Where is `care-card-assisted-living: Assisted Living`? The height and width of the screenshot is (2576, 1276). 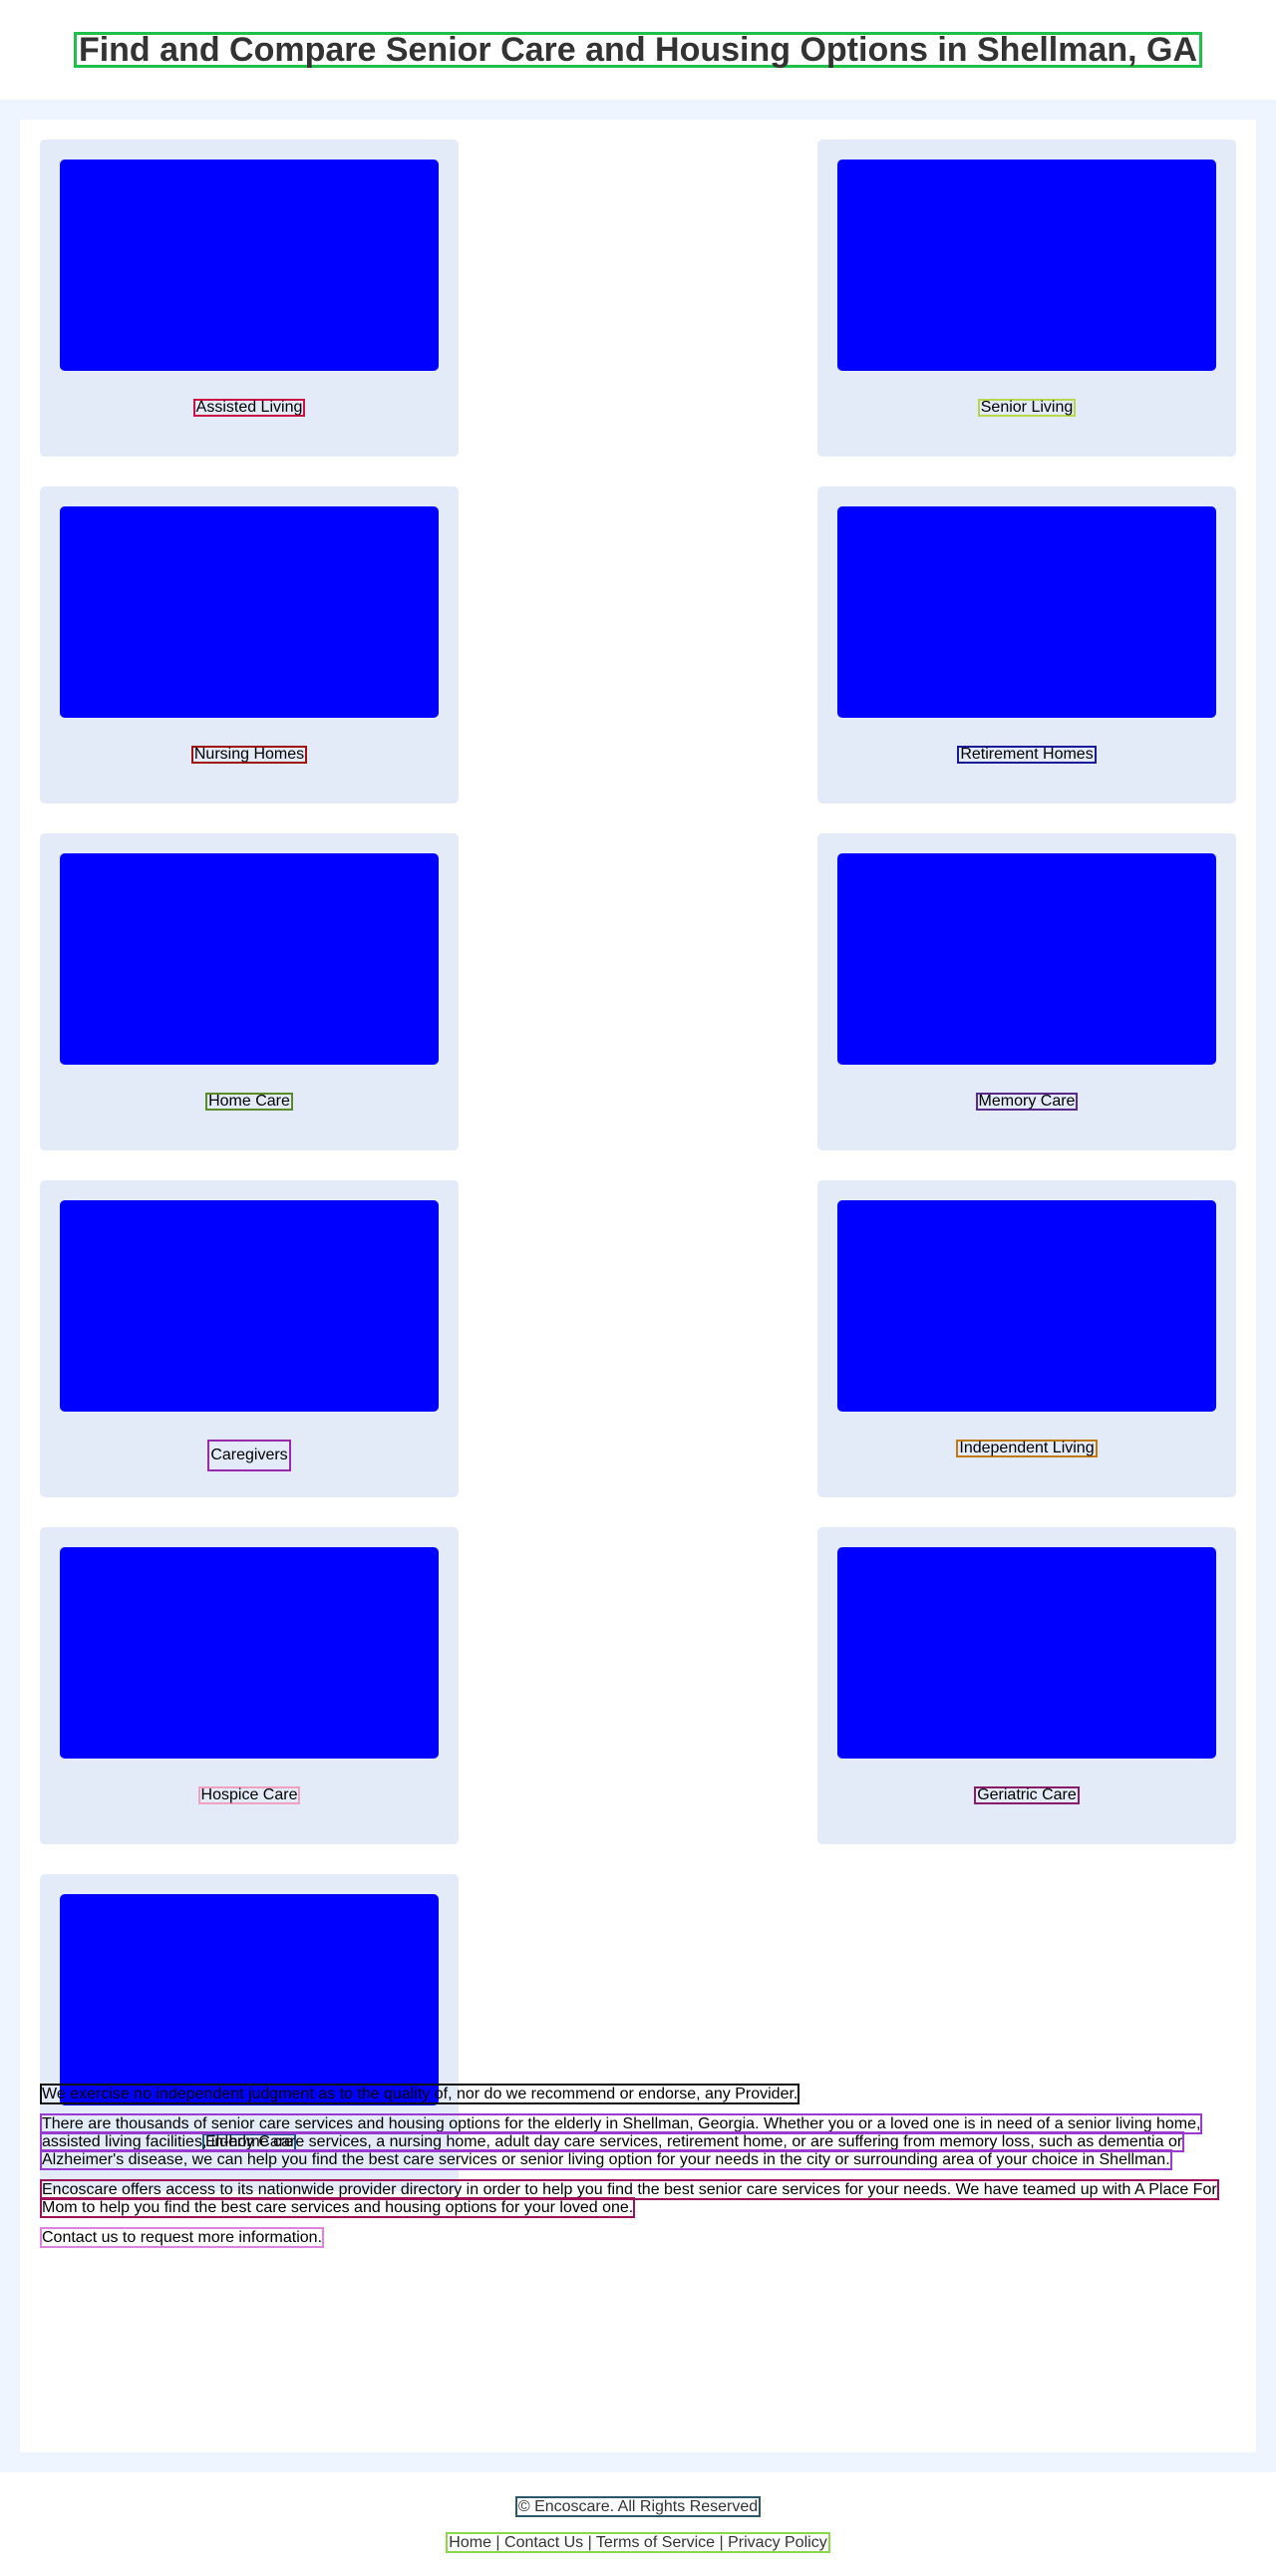
care-card-assisted-living: Assisted Living is located at coordinates (249, 298).